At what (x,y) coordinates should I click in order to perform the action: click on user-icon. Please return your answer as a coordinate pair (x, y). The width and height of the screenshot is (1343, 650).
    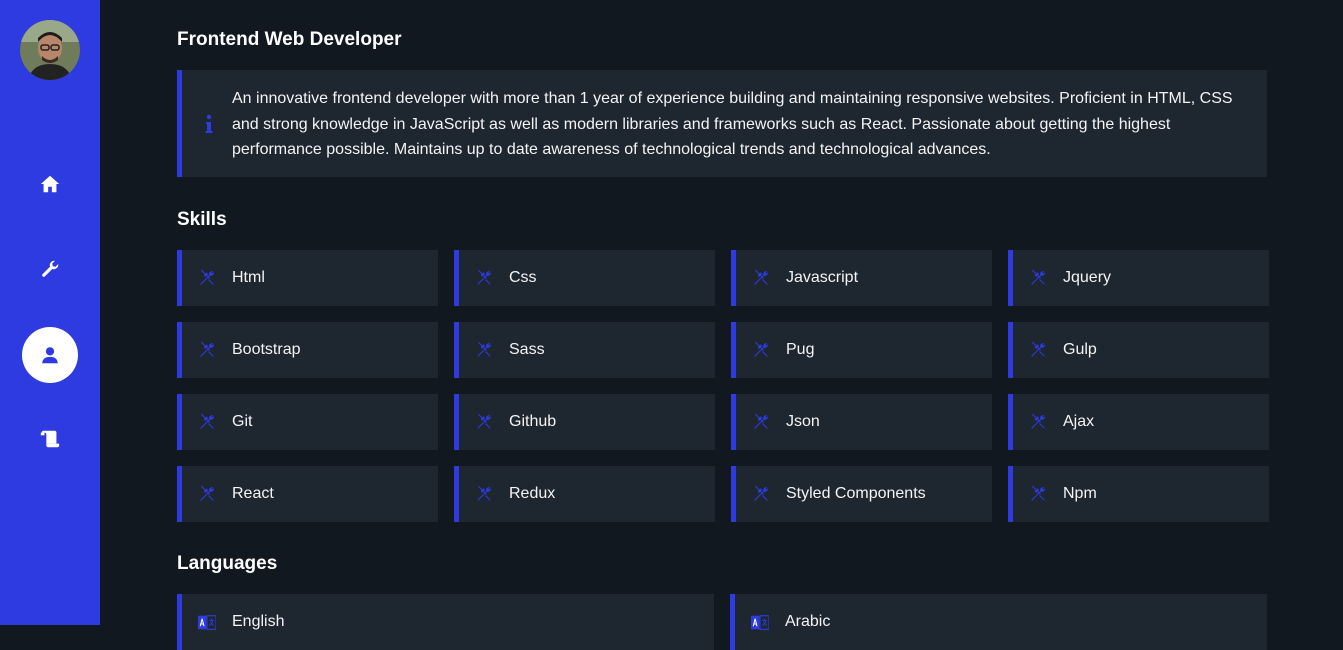
    Looking at the image, I should click on (50, 355).